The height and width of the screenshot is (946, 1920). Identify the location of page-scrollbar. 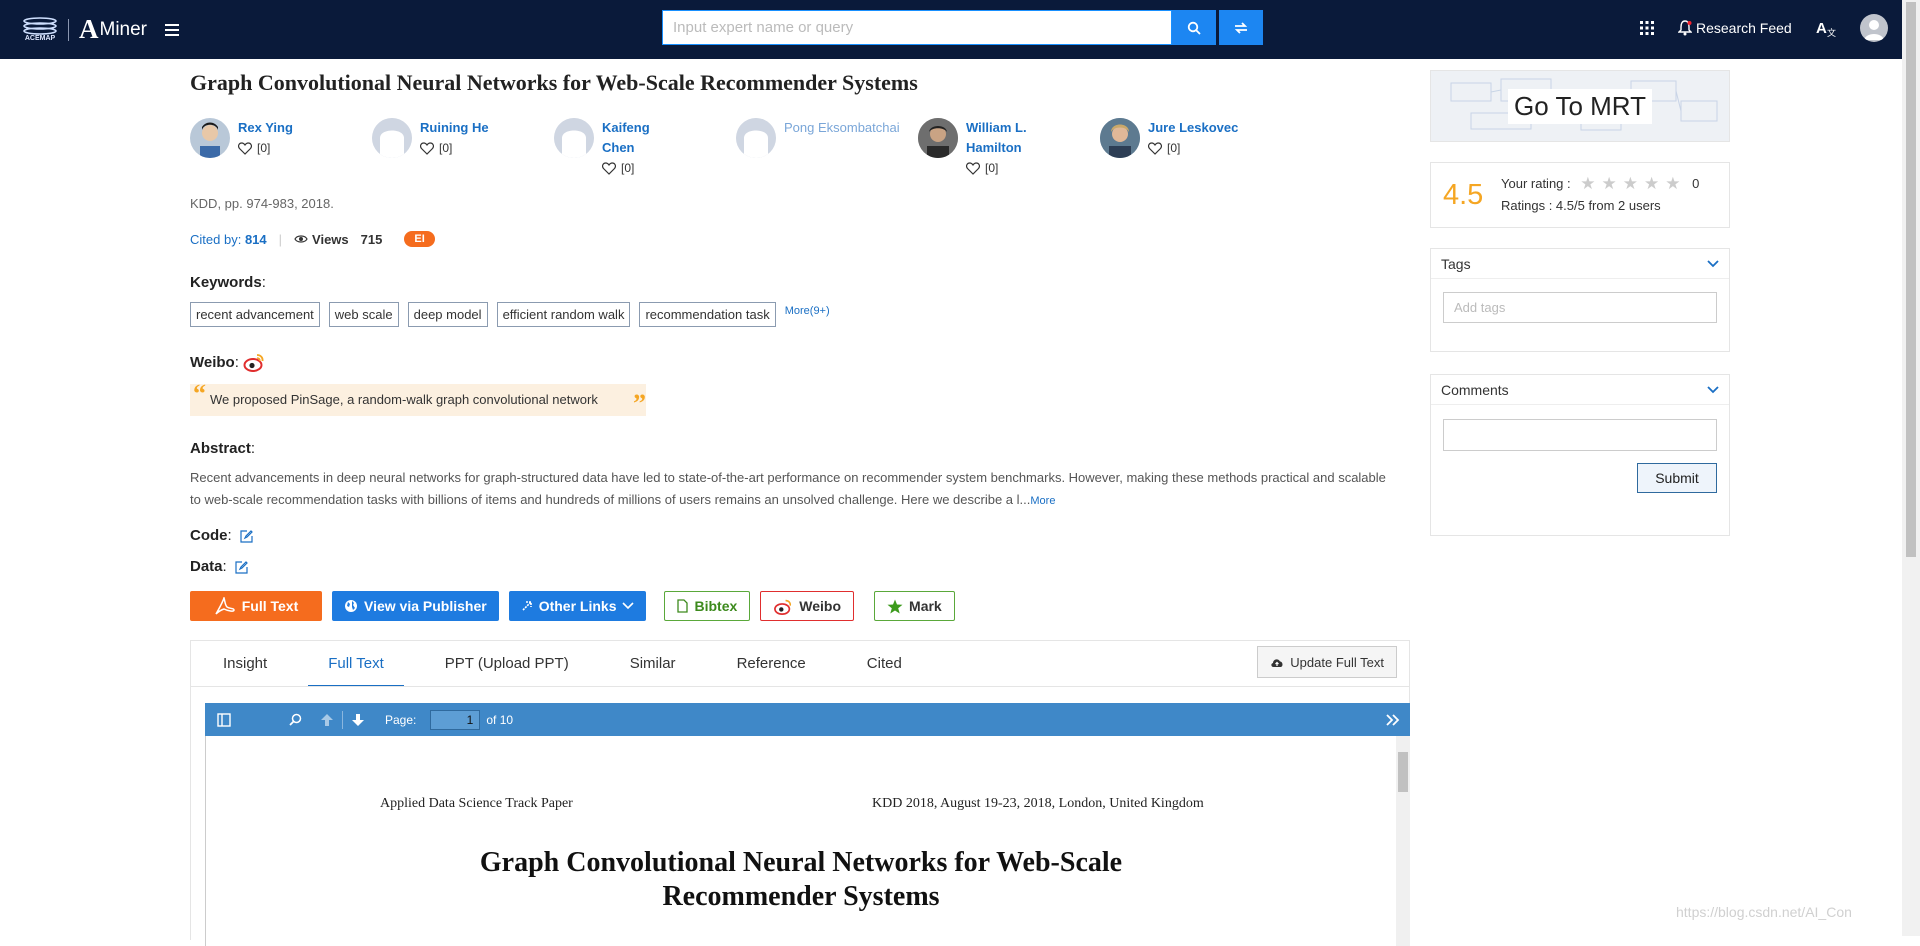
(1911, 468).